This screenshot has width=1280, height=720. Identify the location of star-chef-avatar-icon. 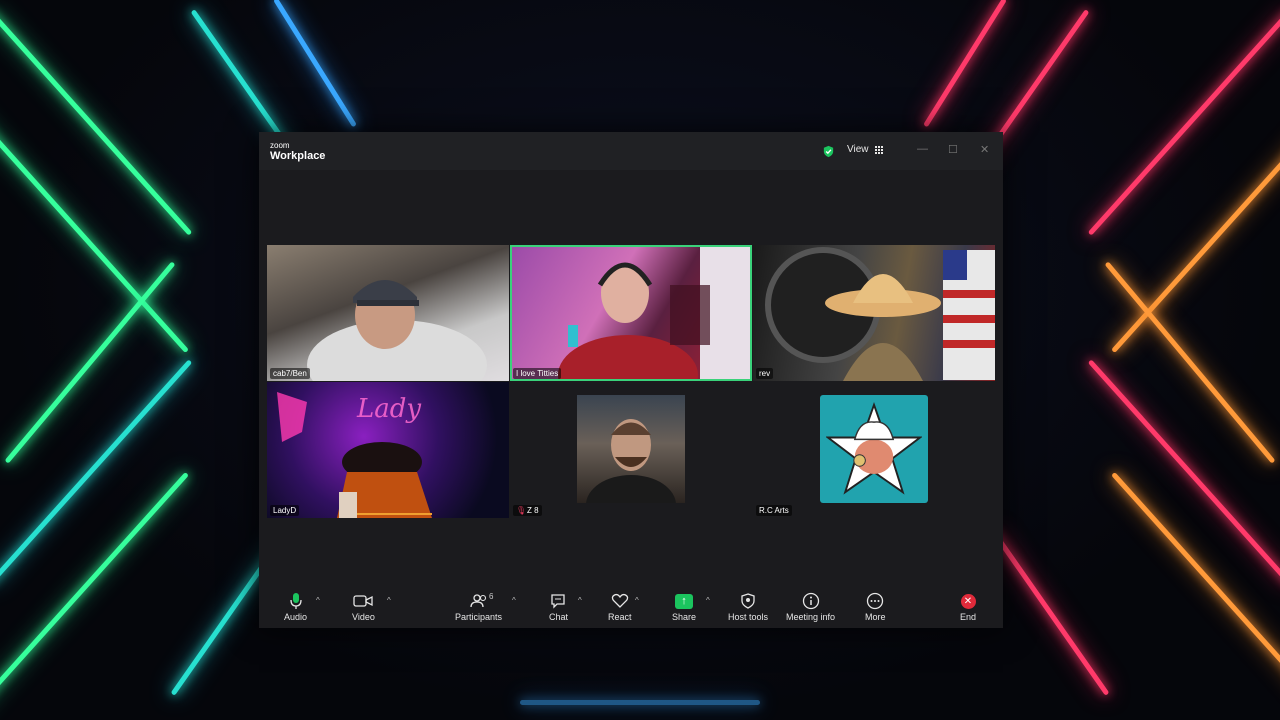
(874, 448).